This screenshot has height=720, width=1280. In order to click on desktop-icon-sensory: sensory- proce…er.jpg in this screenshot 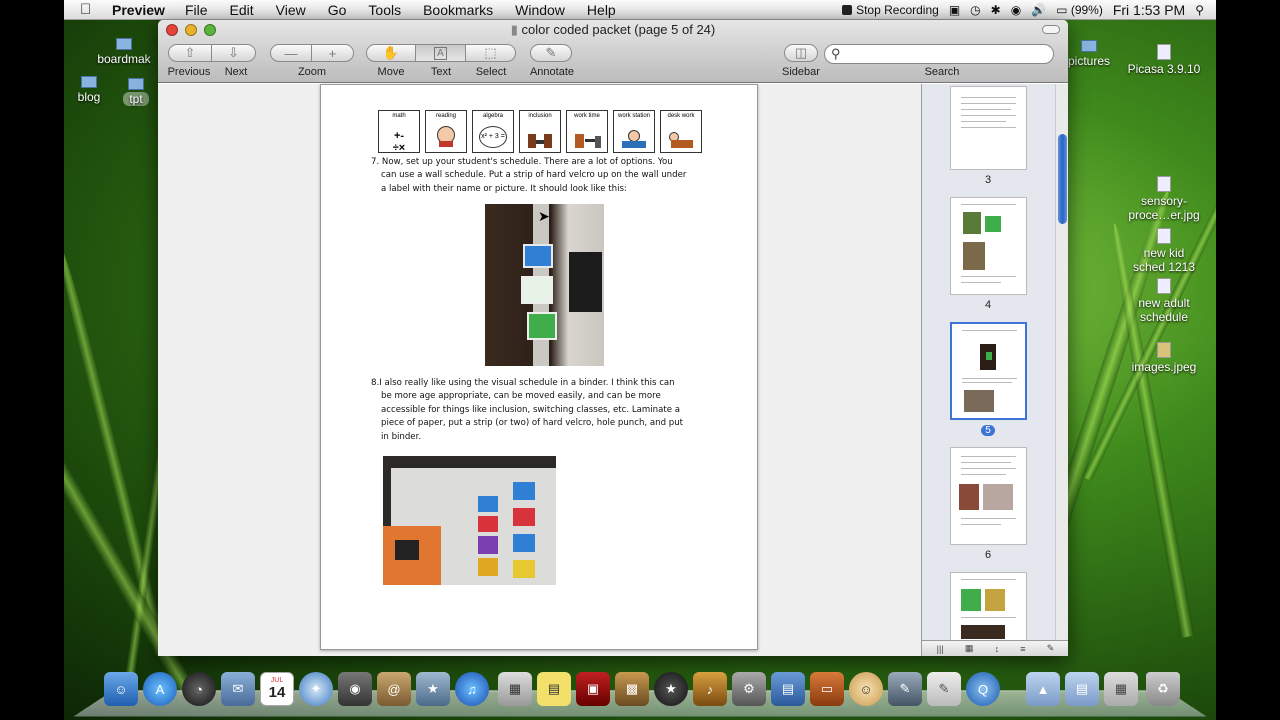, I will do `click(1164, 199)`.